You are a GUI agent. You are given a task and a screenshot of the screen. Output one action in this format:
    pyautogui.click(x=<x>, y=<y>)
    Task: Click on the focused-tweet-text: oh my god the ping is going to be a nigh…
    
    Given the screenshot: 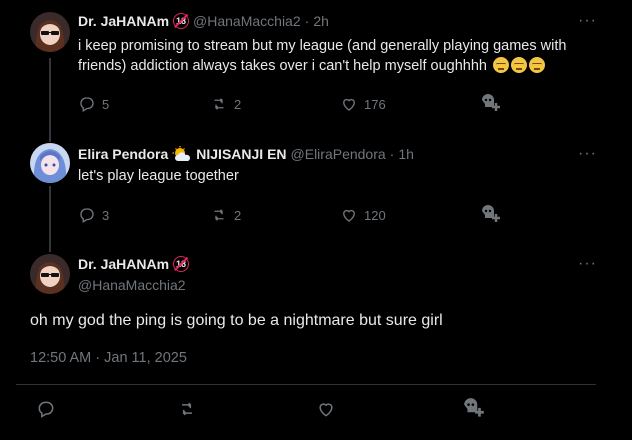 What is the action you would take?
    pyautogui.click(x=236, y=320)
    